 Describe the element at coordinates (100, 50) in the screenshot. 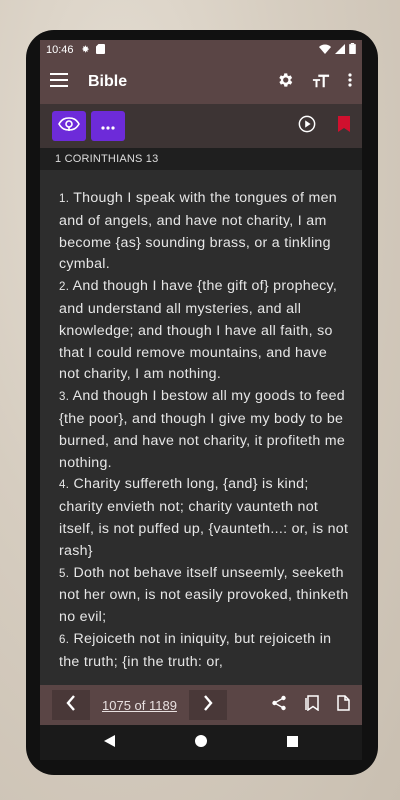

I see `sd-card-icon` at that location.